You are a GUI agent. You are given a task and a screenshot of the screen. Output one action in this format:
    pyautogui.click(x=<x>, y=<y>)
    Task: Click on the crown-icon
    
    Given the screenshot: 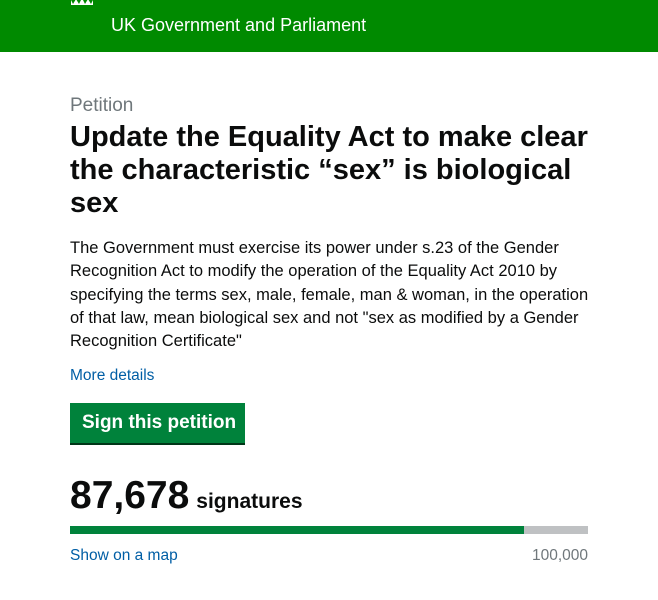 What is the action you would take?
    pyautogui.click(x=82, y=2)
    